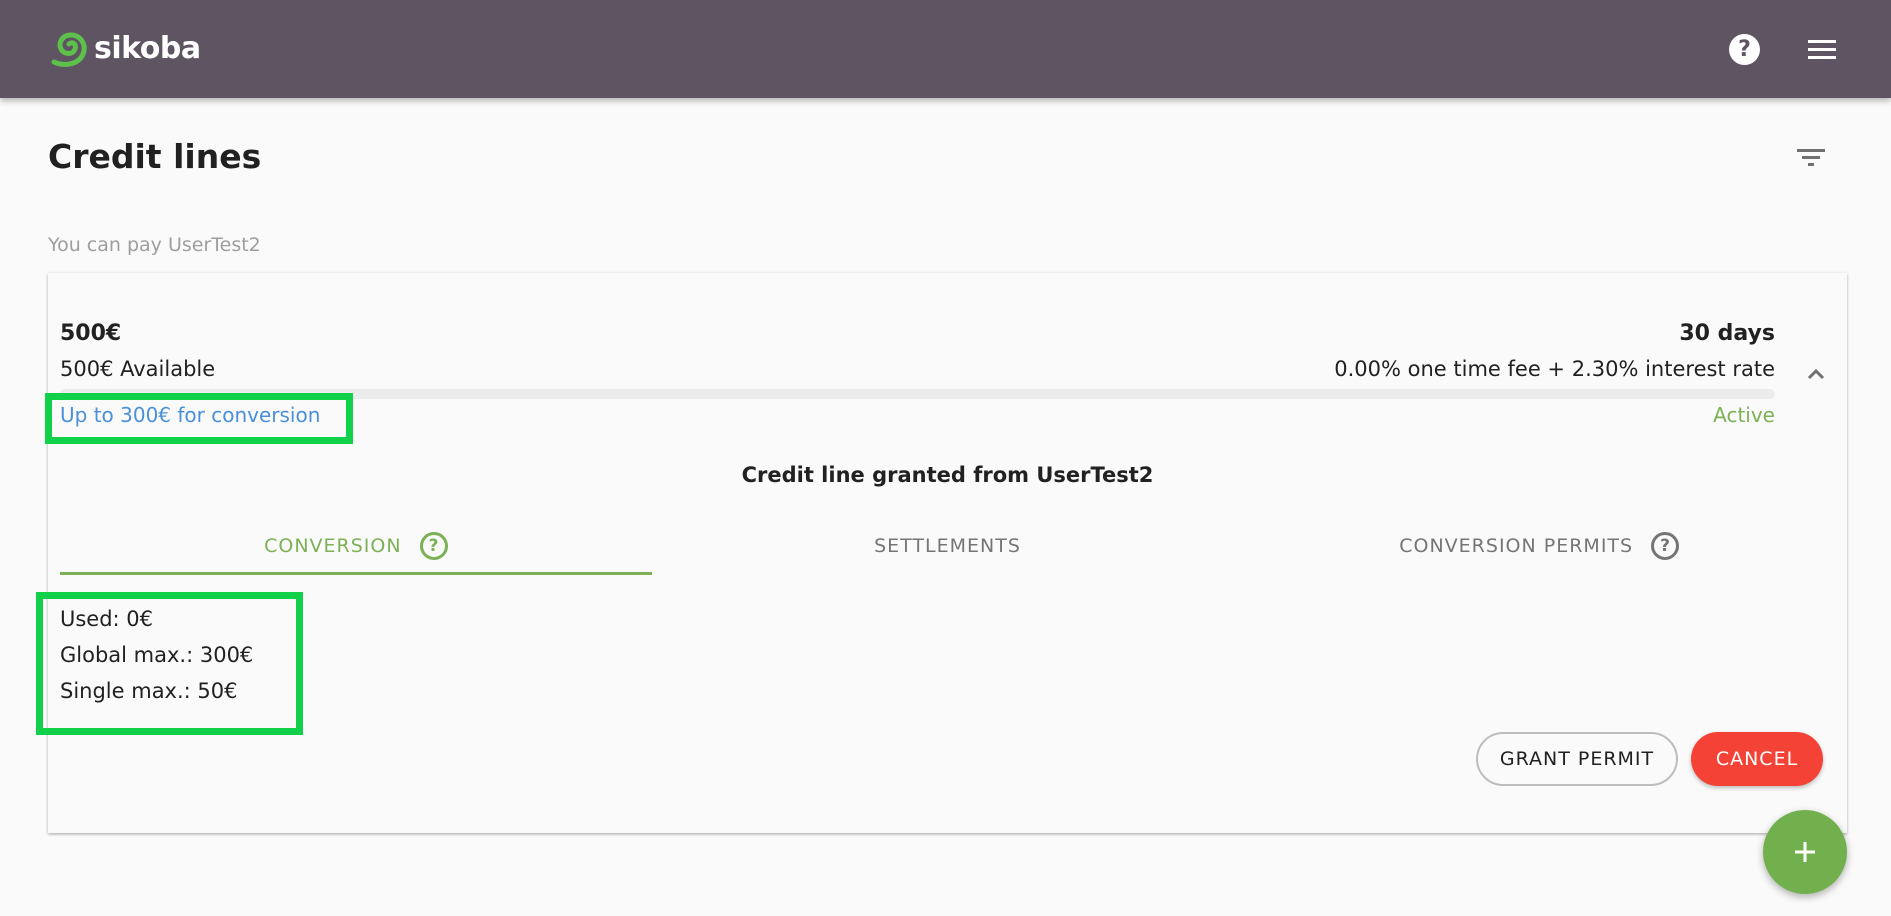 This screenshot has width=1891, height=916. What do you see at coordinates (1757, 759) in the screenshot?
I see `cancel-button: CANCEL` at bounding box center [1757, 759].